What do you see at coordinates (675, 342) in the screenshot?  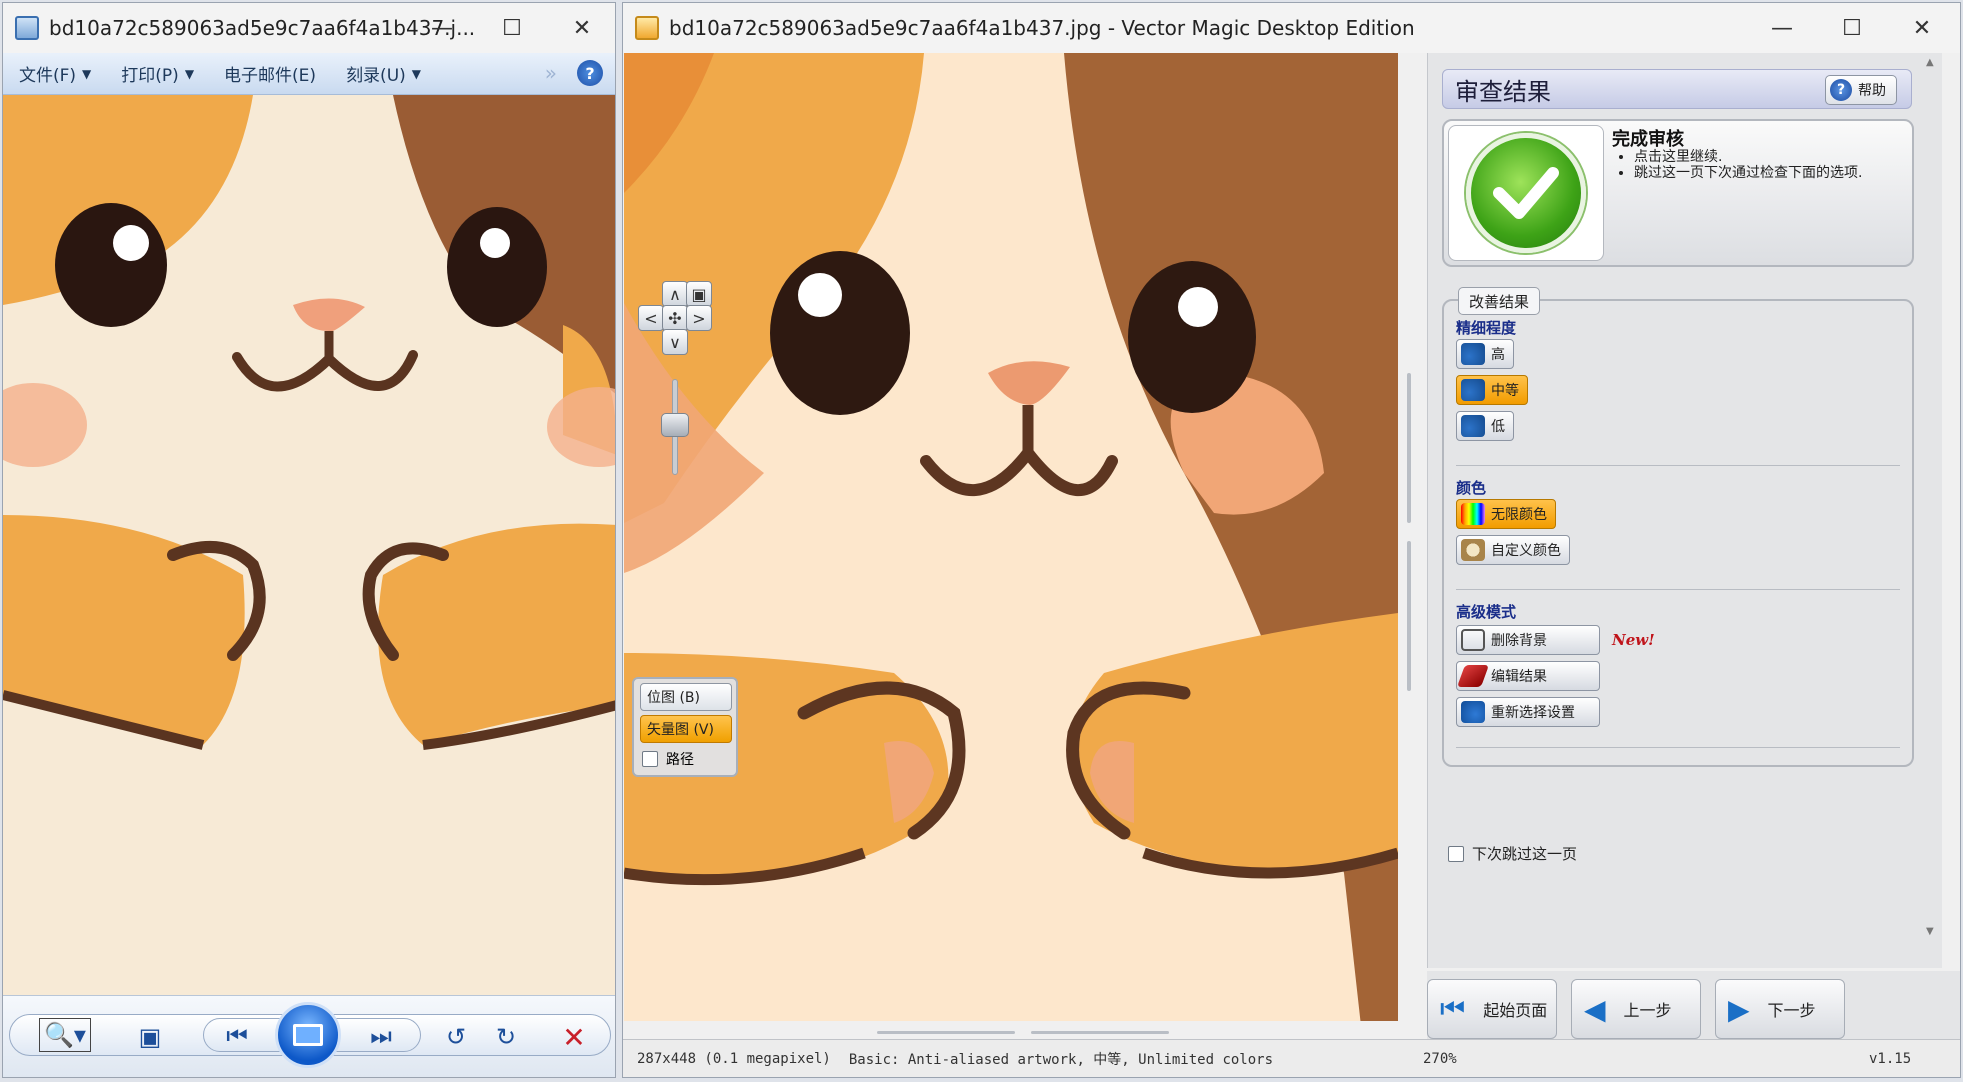 I see `pan-down-button: ∨` at bounding box center [675, 342].